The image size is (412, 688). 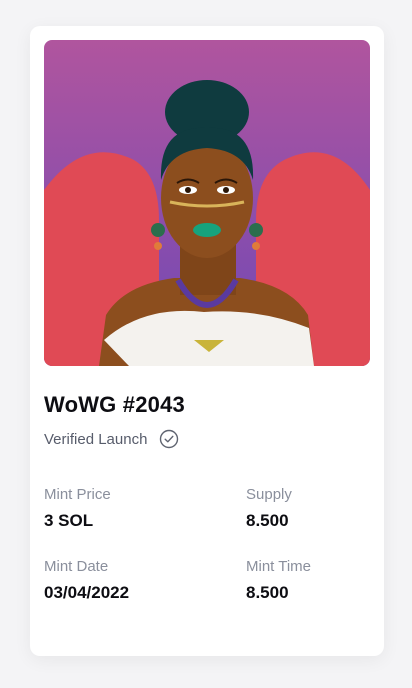 What do you see at coordinates (267, 592) in the screenshot?
I see `mint-time-value: 8.500` at bounding box center [267, 592].